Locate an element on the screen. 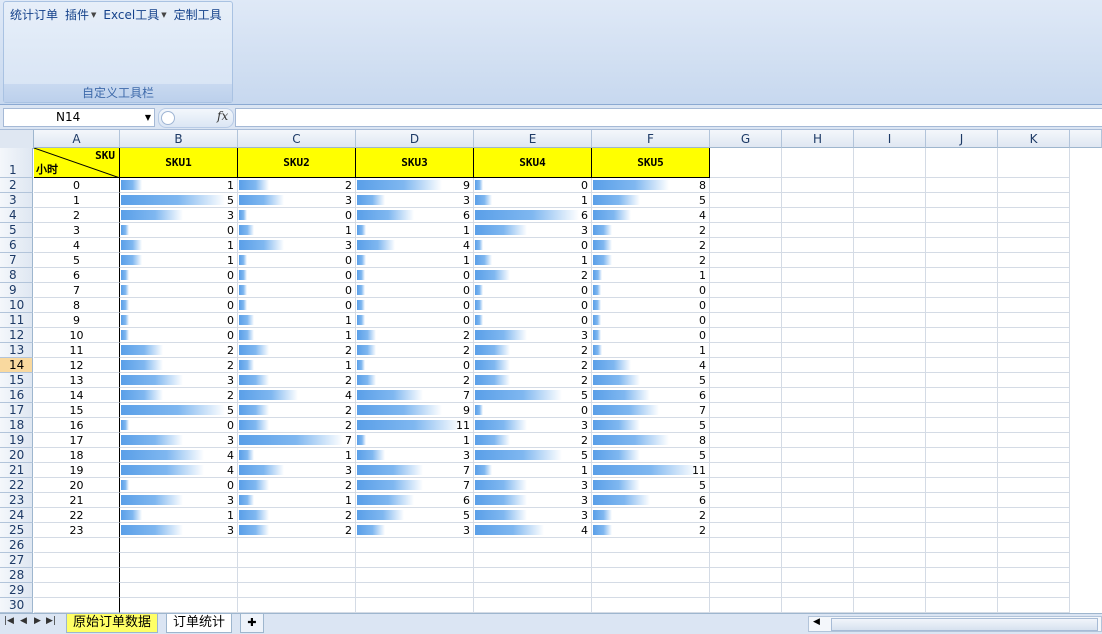  cell-g19 is located at coordinates (746, 440).